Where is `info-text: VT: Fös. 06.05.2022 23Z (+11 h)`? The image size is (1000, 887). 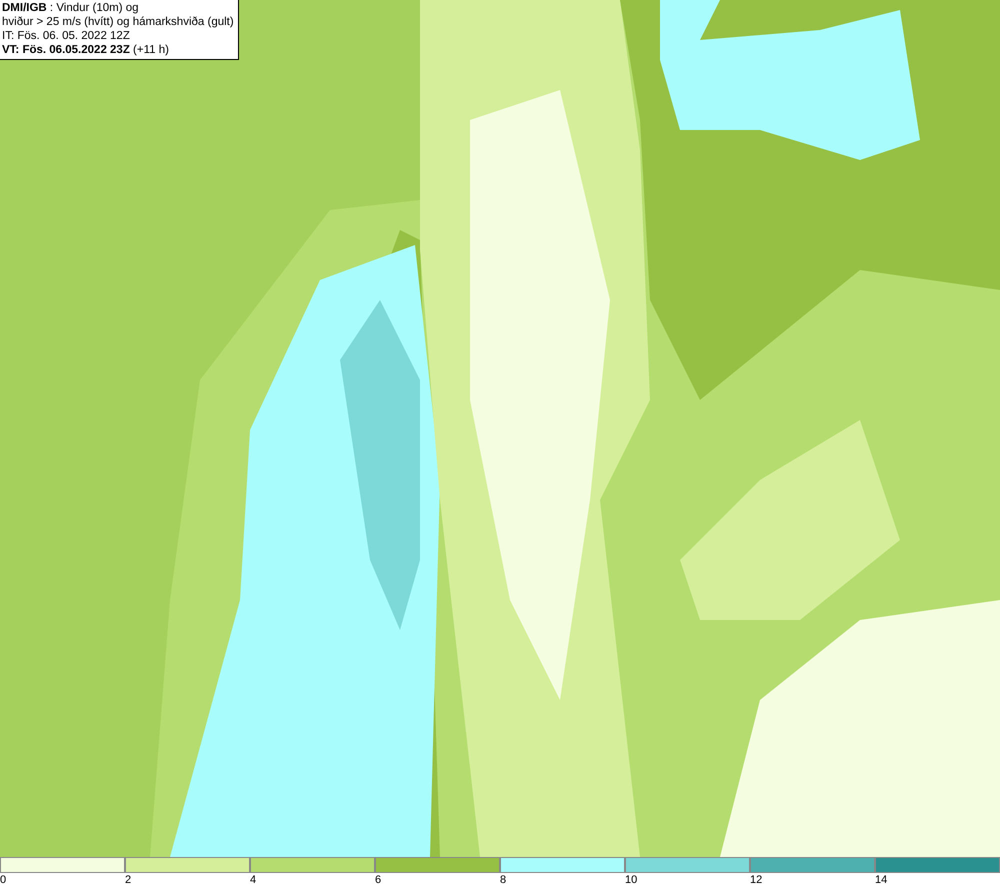 info-text: VT: Fös. 06.05.2022 23Z (+11 h) is located at coordinates (86, 50).